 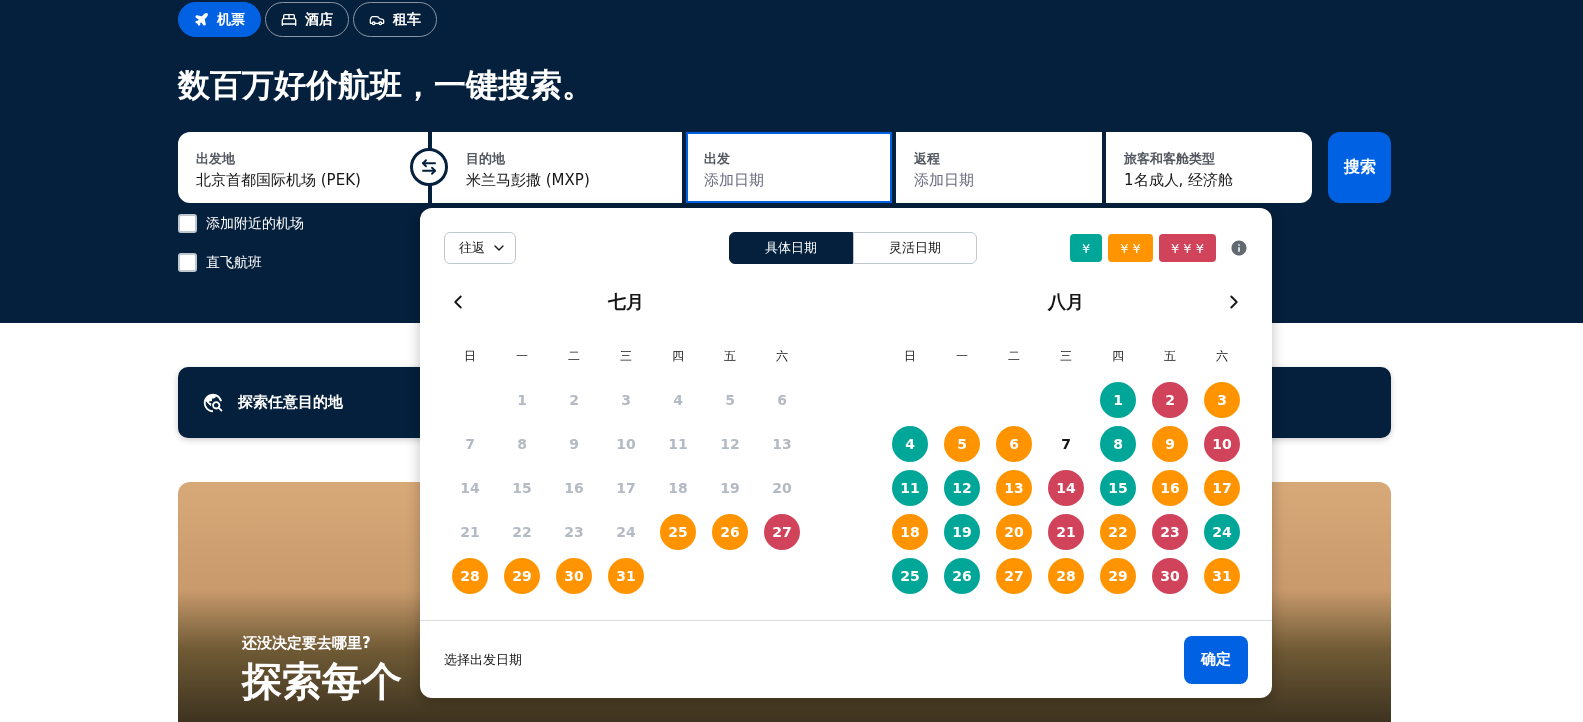 I want to click on footer-hint: 选择出发日期, so click(x=483, y=659).